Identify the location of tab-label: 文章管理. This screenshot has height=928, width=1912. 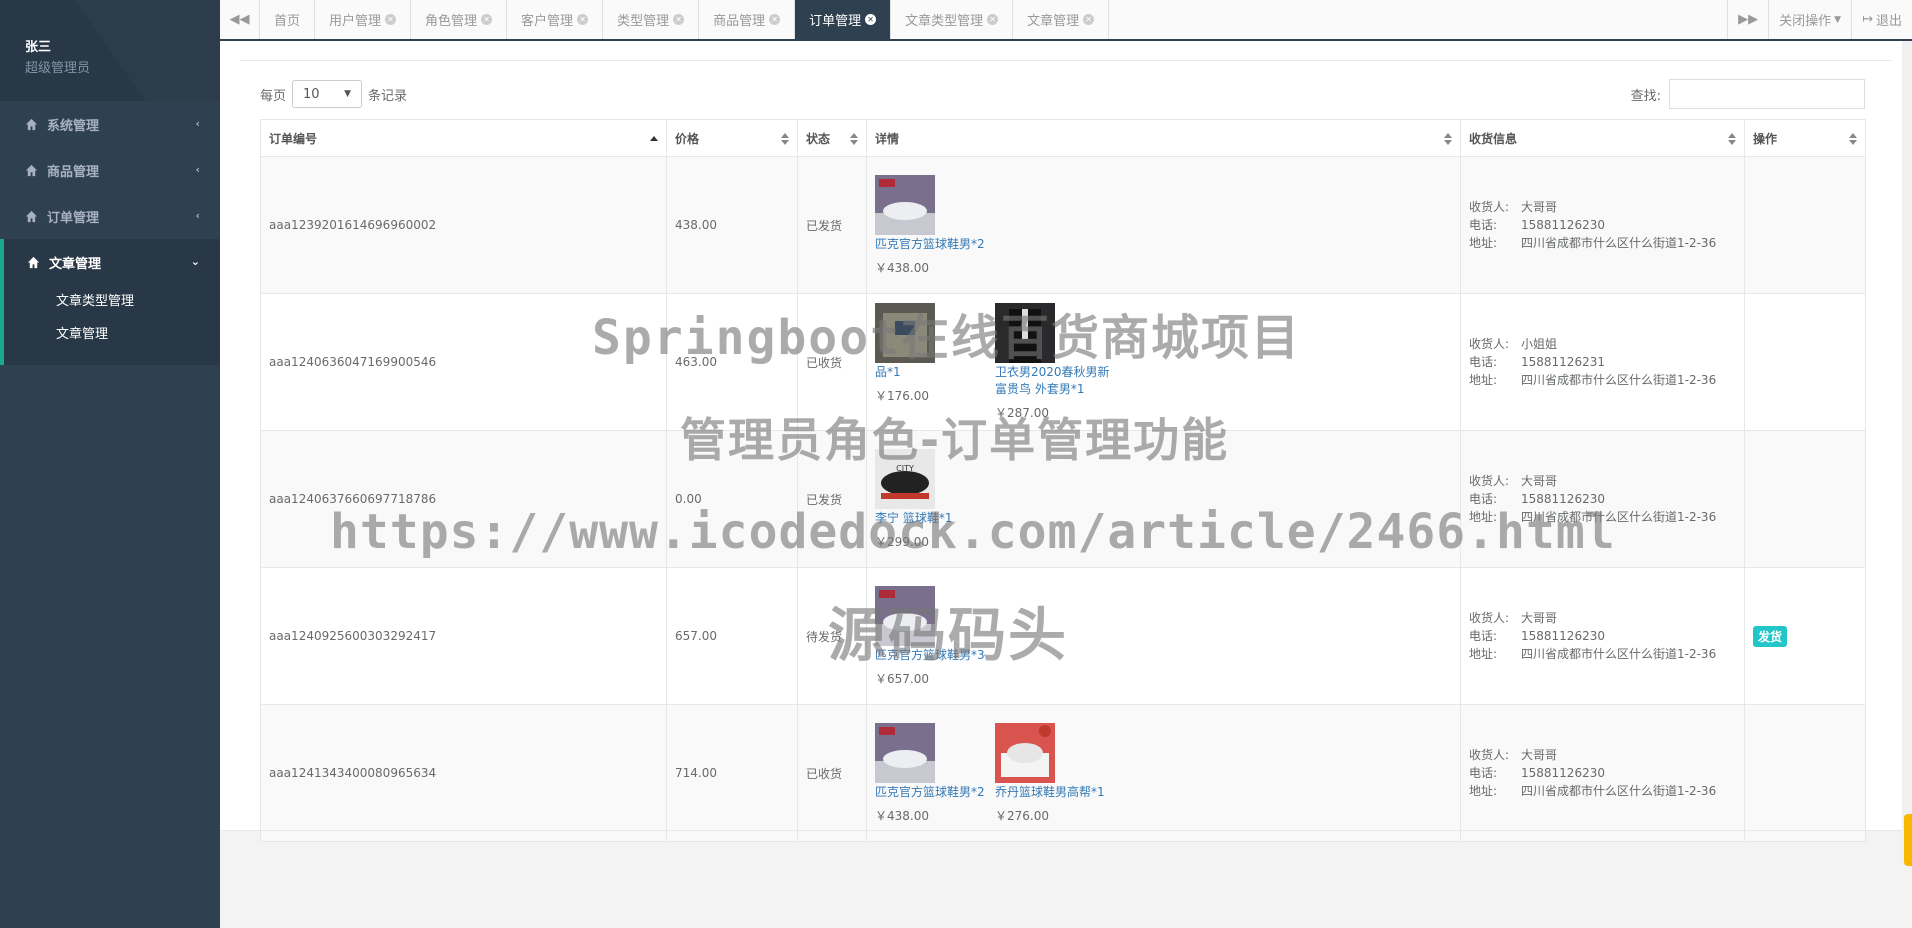
(1053, 21).